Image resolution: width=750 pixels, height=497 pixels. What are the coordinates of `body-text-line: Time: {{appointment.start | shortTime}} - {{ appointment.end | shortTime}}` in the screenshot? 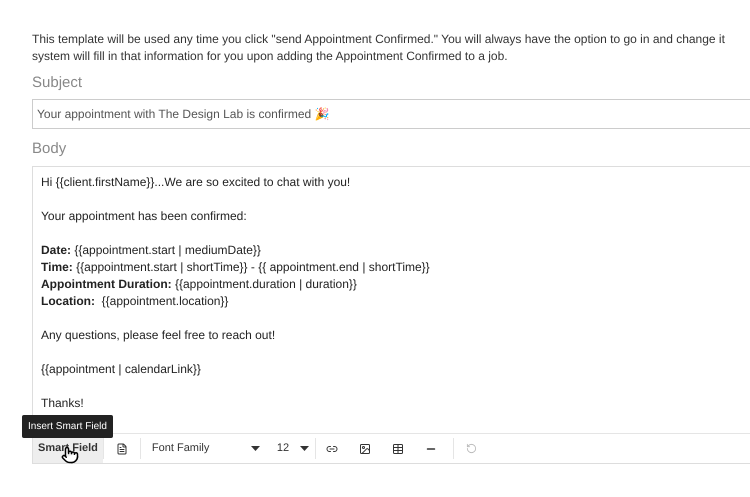 It's located at (236, 267).